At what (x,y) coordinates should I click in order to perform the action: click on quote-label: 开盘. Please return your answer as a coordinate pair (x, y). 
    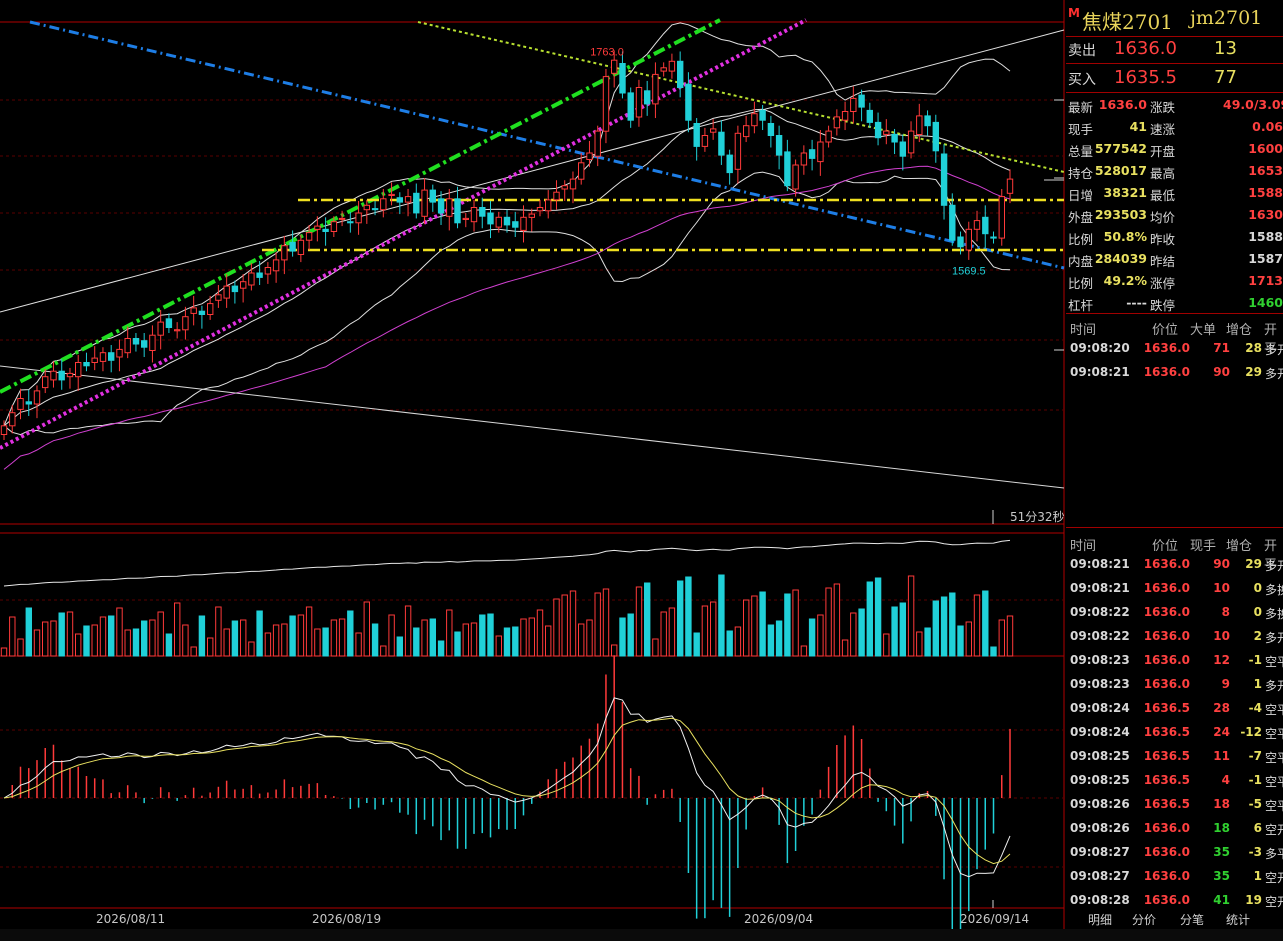
    Looking at the image, I should click on (1163, 151).